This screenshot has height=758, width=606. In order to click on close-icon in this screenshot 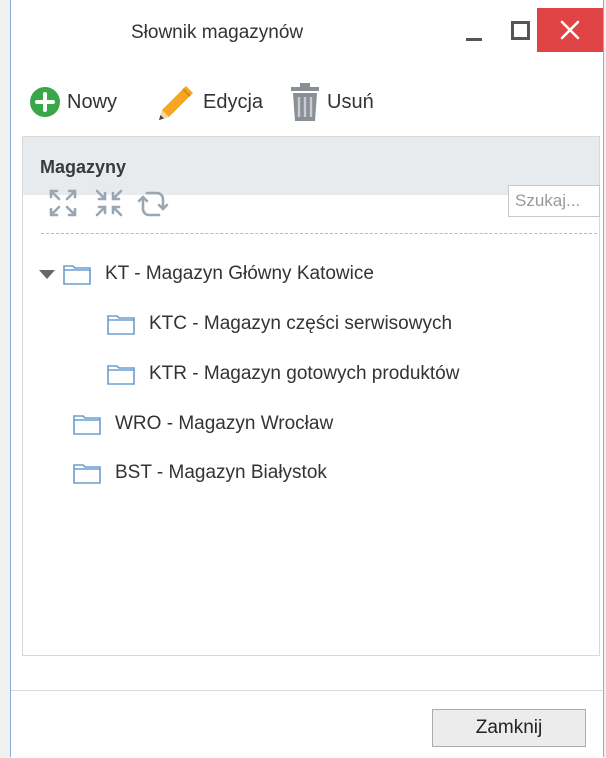, I will do `click(570, 30)`.